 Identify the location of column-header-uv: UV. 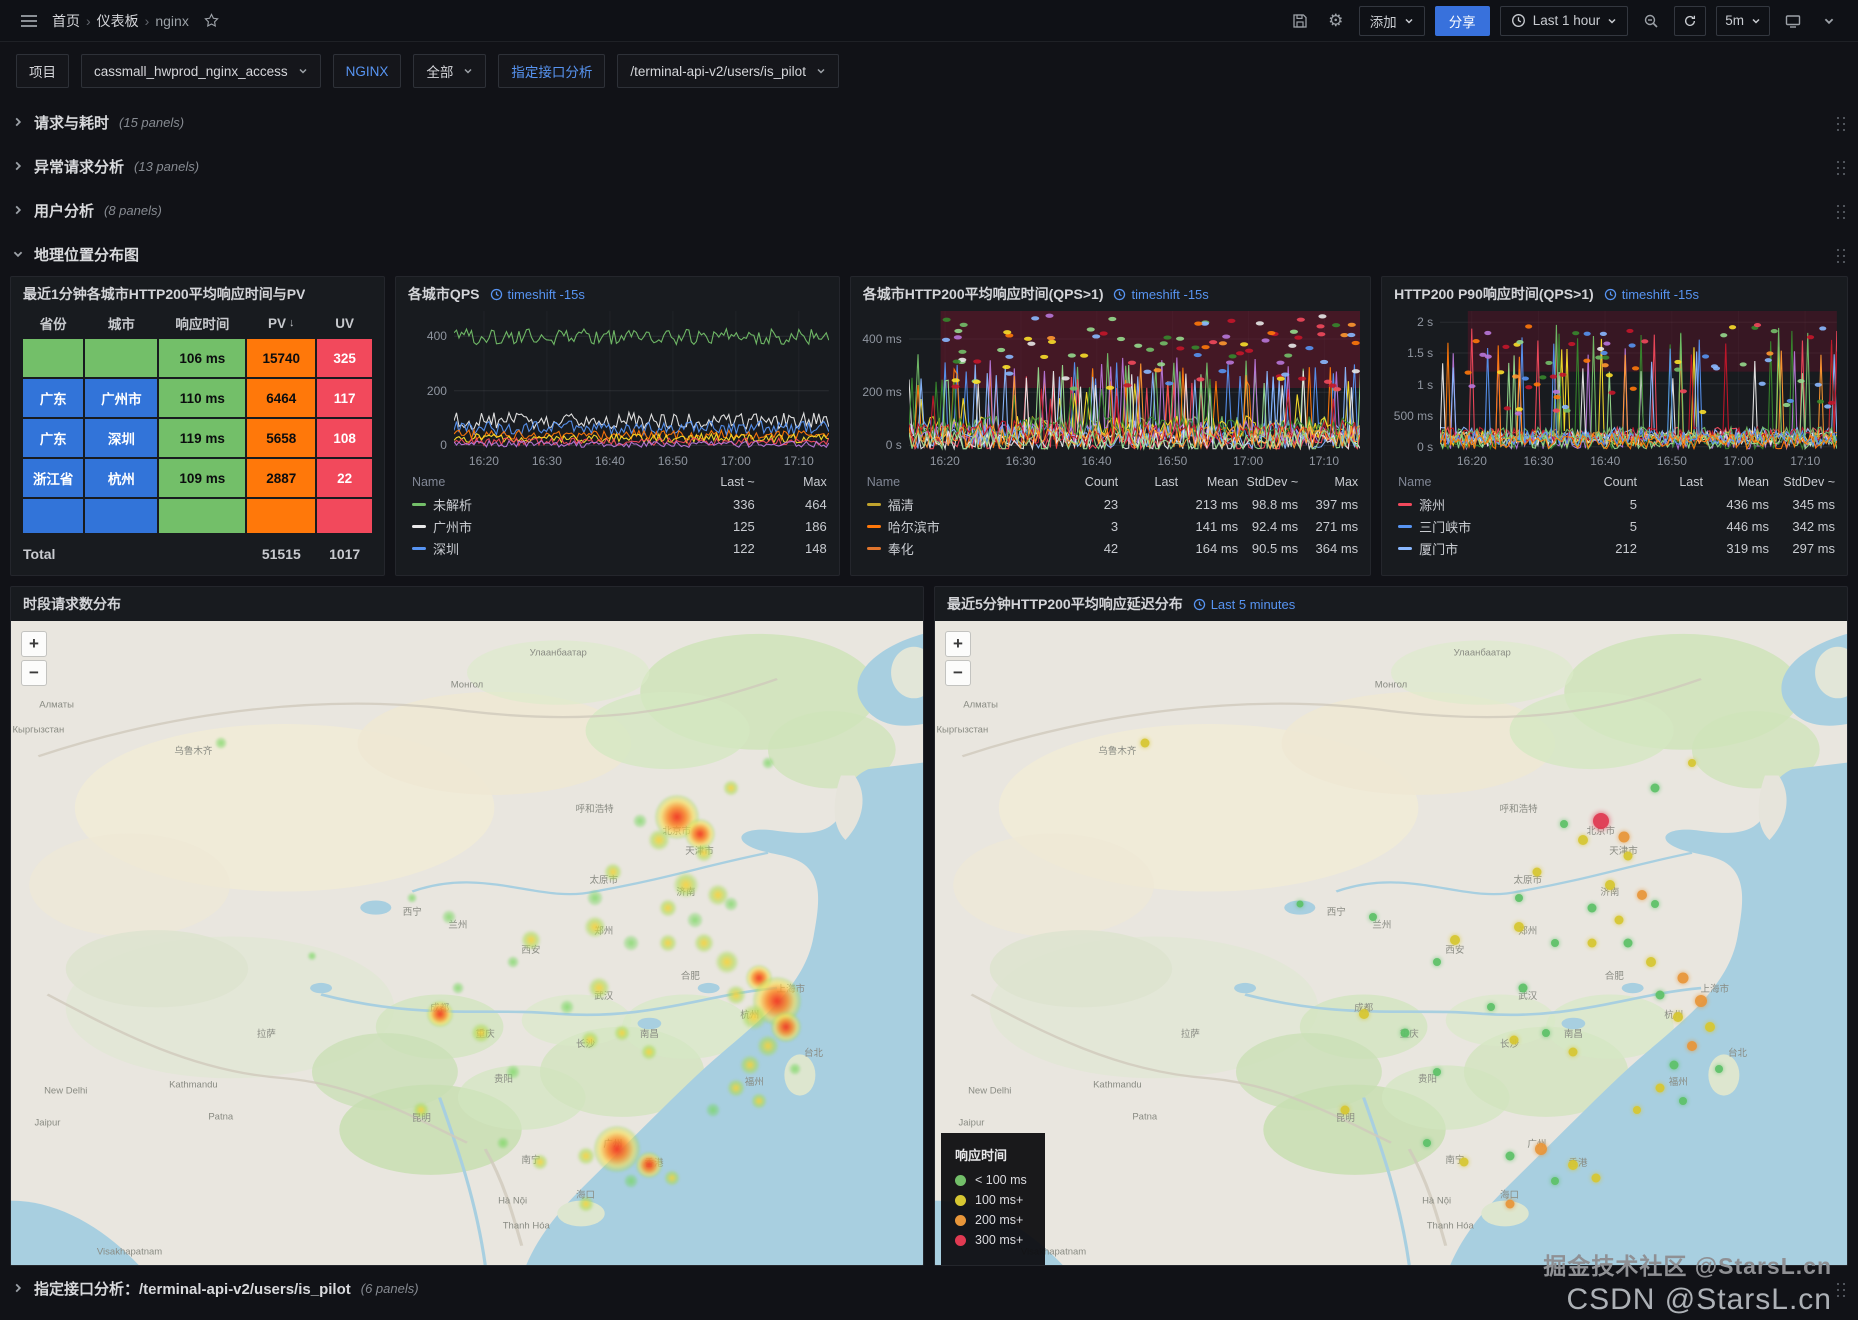
(344, 323).